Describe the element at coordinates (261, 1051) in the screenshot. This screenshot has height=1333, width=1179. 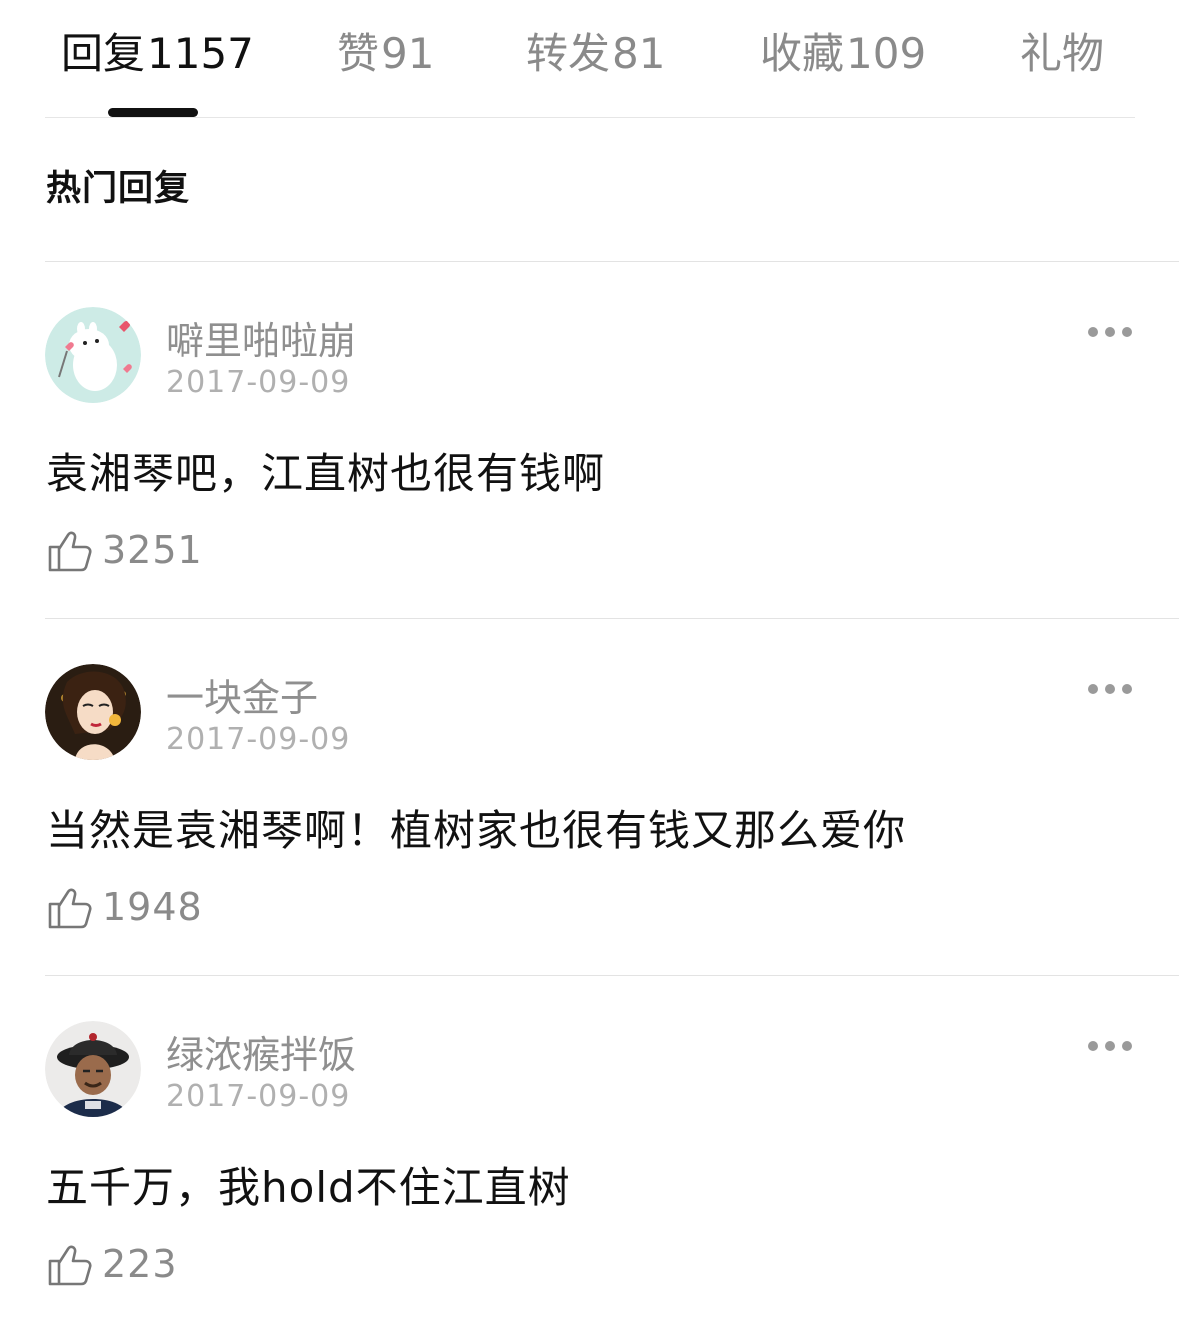
I see `comment-username: 绿浓瘊拌饭` at that location.